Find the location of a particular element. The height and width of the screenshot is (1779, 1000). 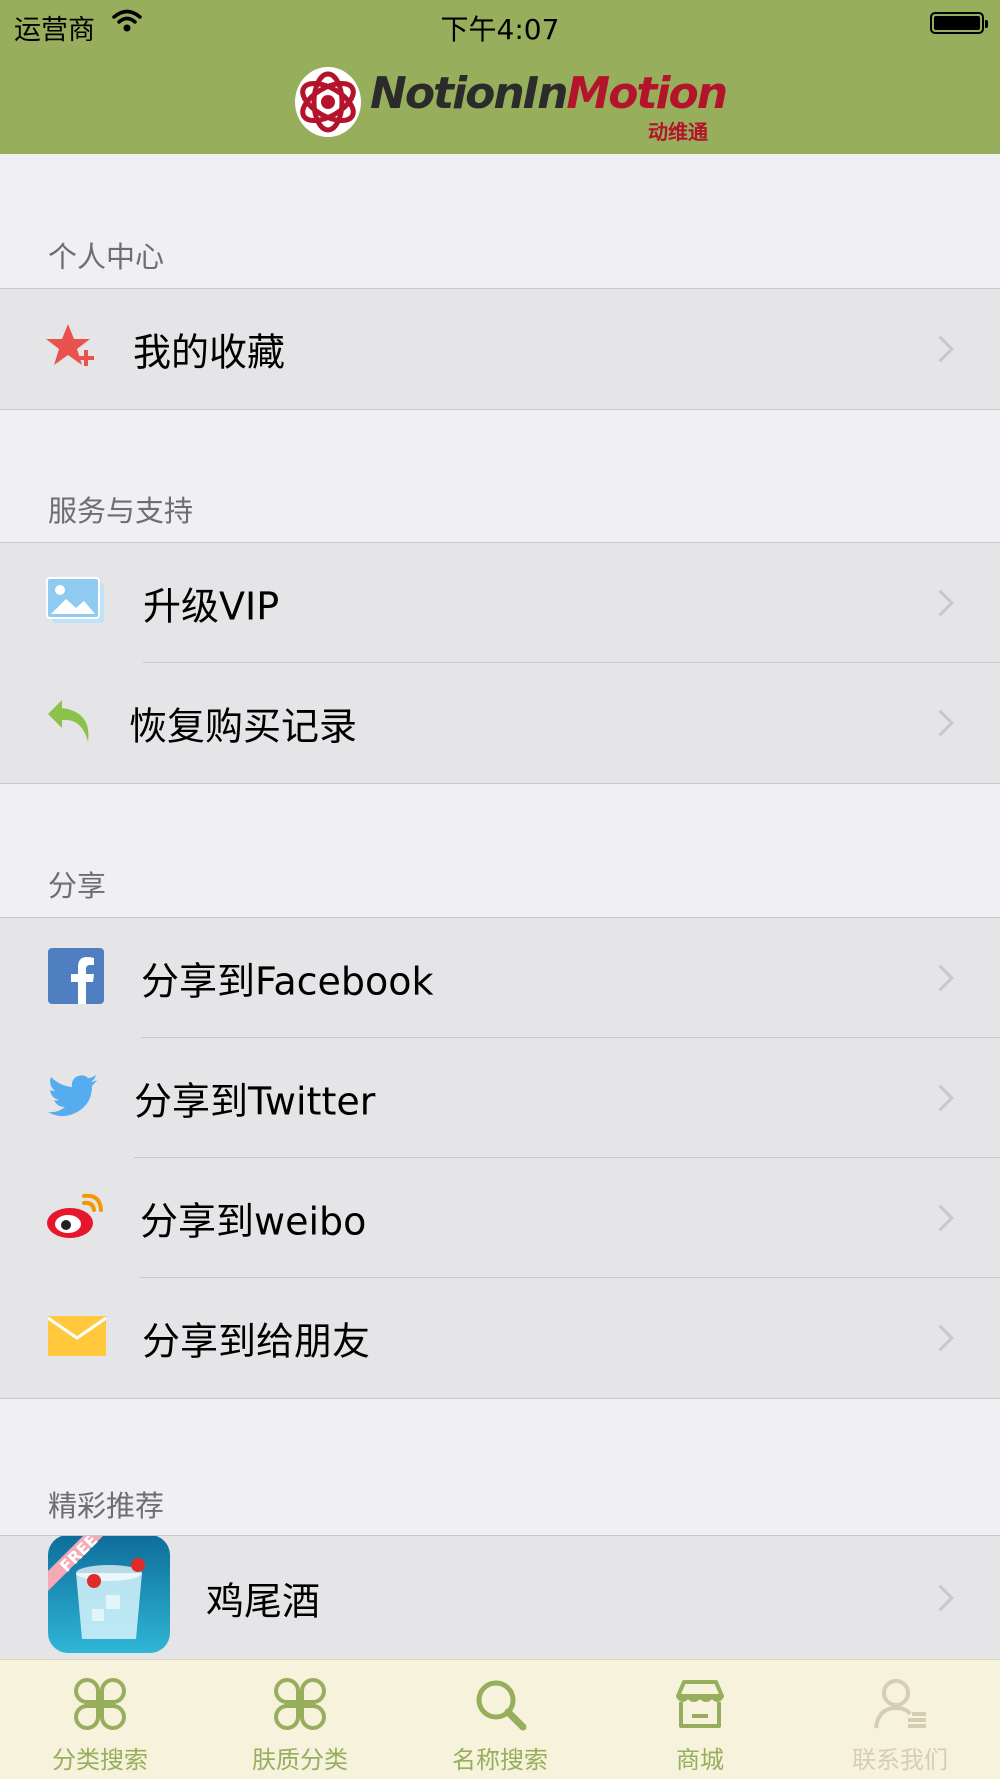

facebook-icon is located at coordinates (76, 978).